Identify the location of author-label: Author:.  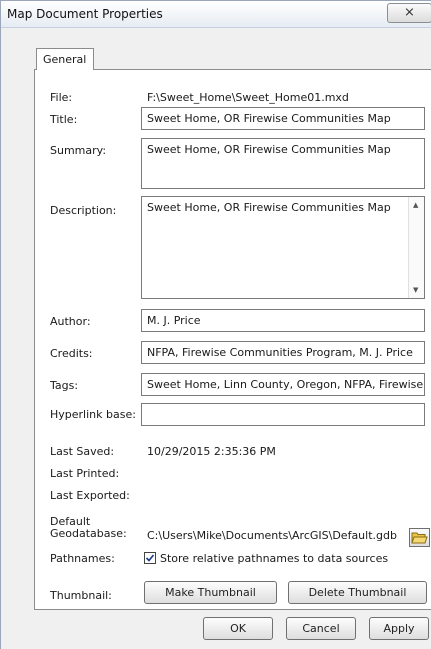
(70, 321).